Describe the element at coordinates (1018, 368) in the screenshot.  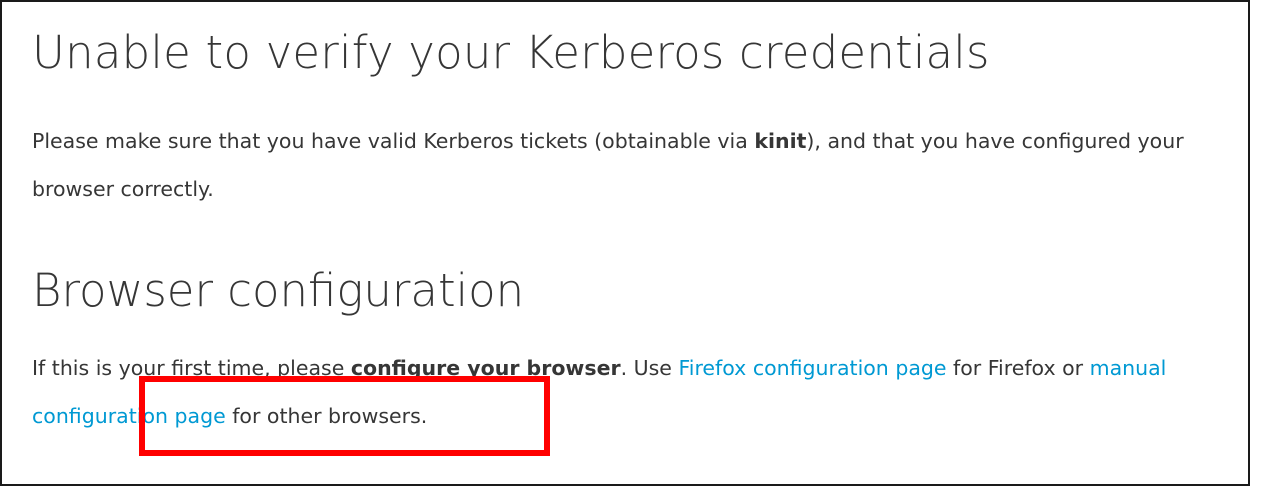
I see `config-text-3: for Firefox or` at that location.